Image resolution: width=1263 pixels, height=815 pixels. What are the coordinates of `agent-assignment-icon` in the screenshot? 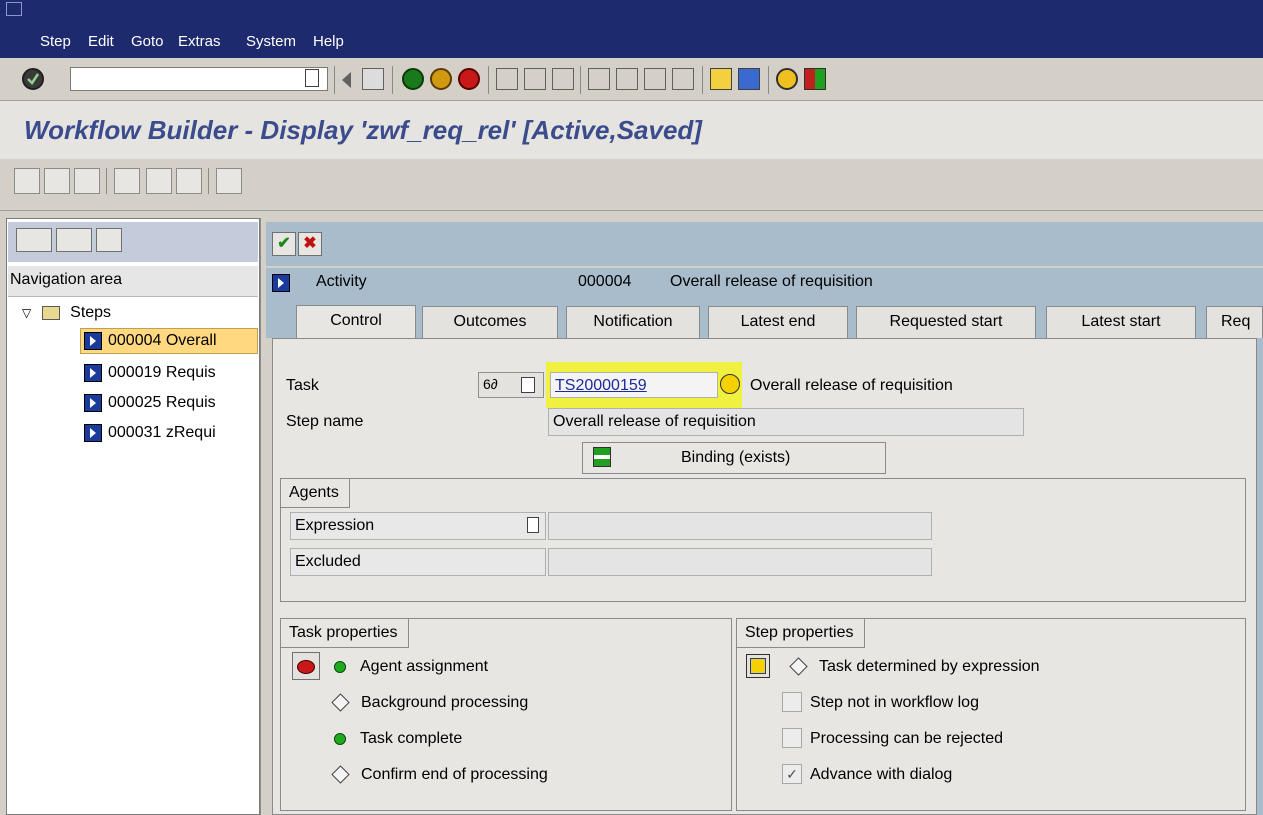 It's located at (306, 667).